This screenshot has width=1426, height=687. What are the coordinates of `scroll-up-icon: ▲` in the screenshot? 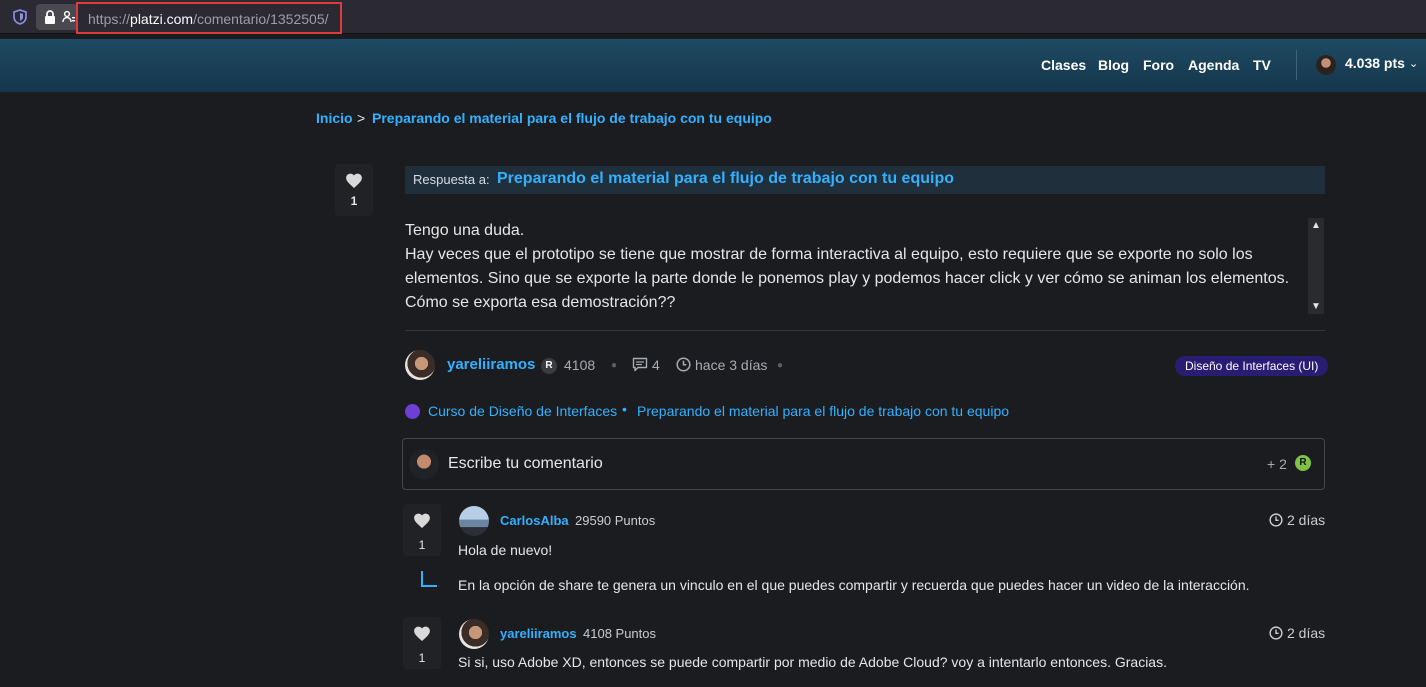 It's located at (1316, 225).